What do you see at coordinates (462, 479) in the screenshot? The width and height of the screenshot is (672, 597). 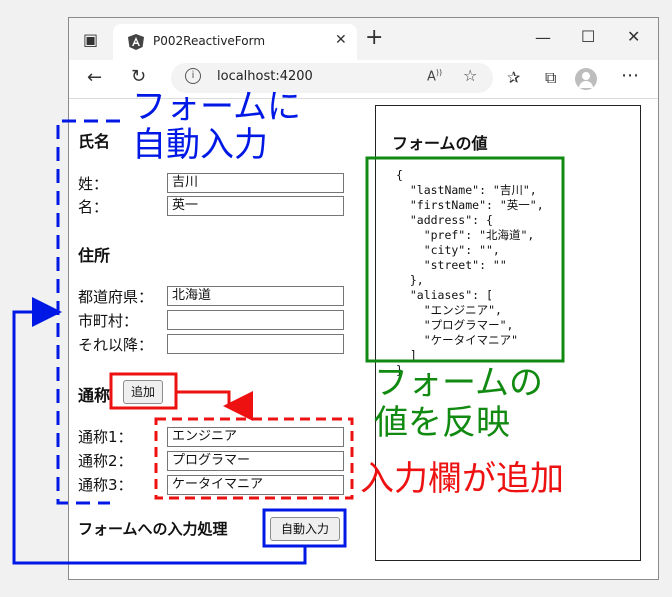 I see `added-annotation: 入力欄が追加` at bounding box center [462, 479].